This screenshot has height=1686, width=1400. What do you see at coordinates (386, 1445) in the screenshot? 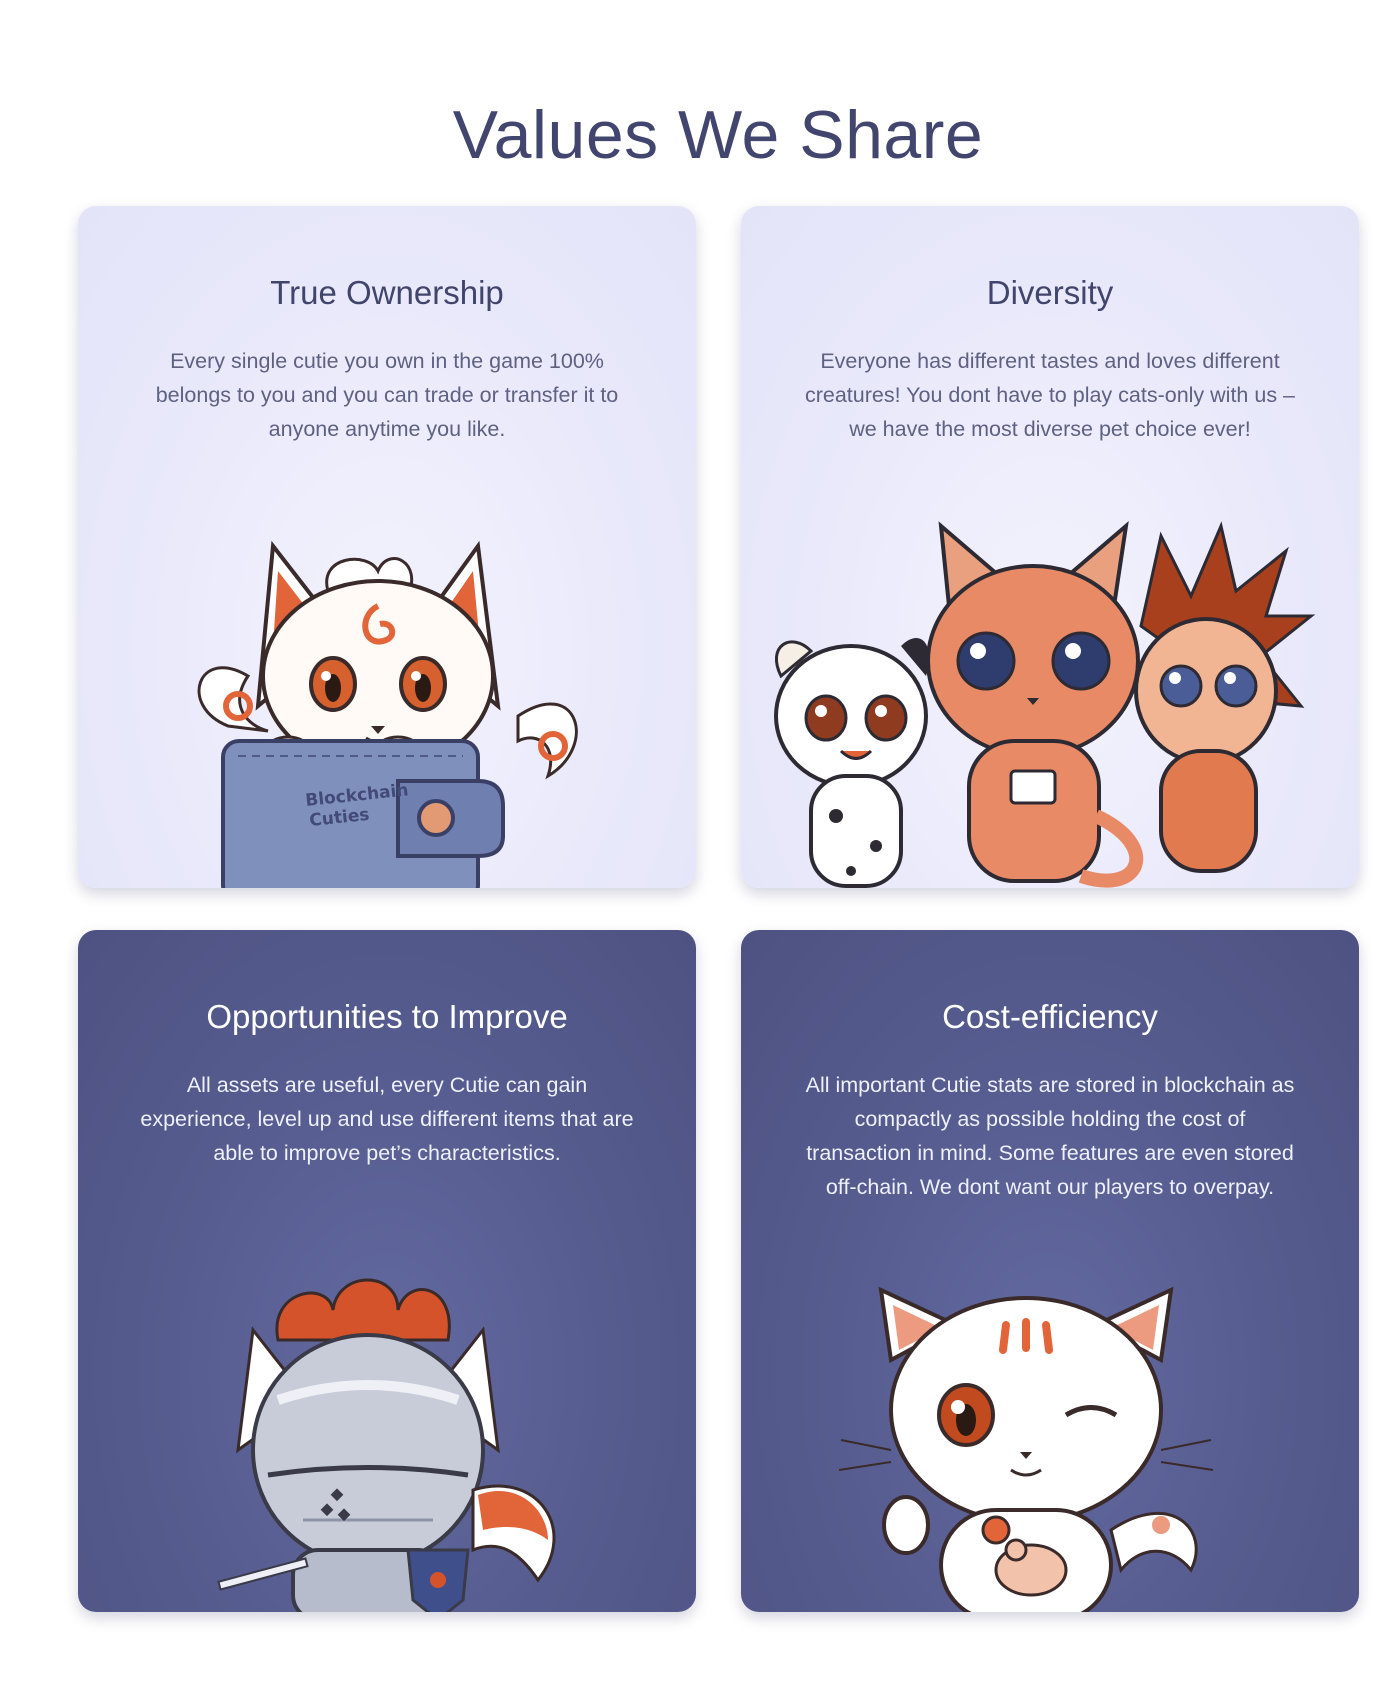
I see `knight-fox-illustration` at bounding box center [386, 1445].